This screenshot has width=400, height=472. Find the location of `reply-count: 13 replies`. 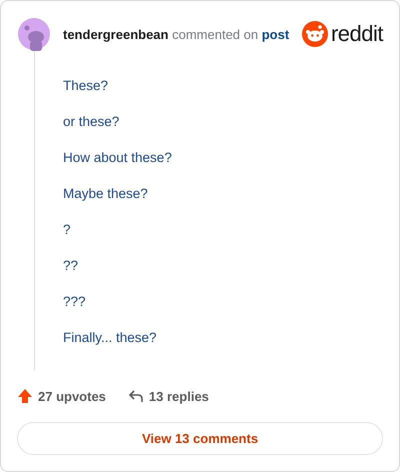

reply-count: 13 replies is located at coordinates (178, 396).